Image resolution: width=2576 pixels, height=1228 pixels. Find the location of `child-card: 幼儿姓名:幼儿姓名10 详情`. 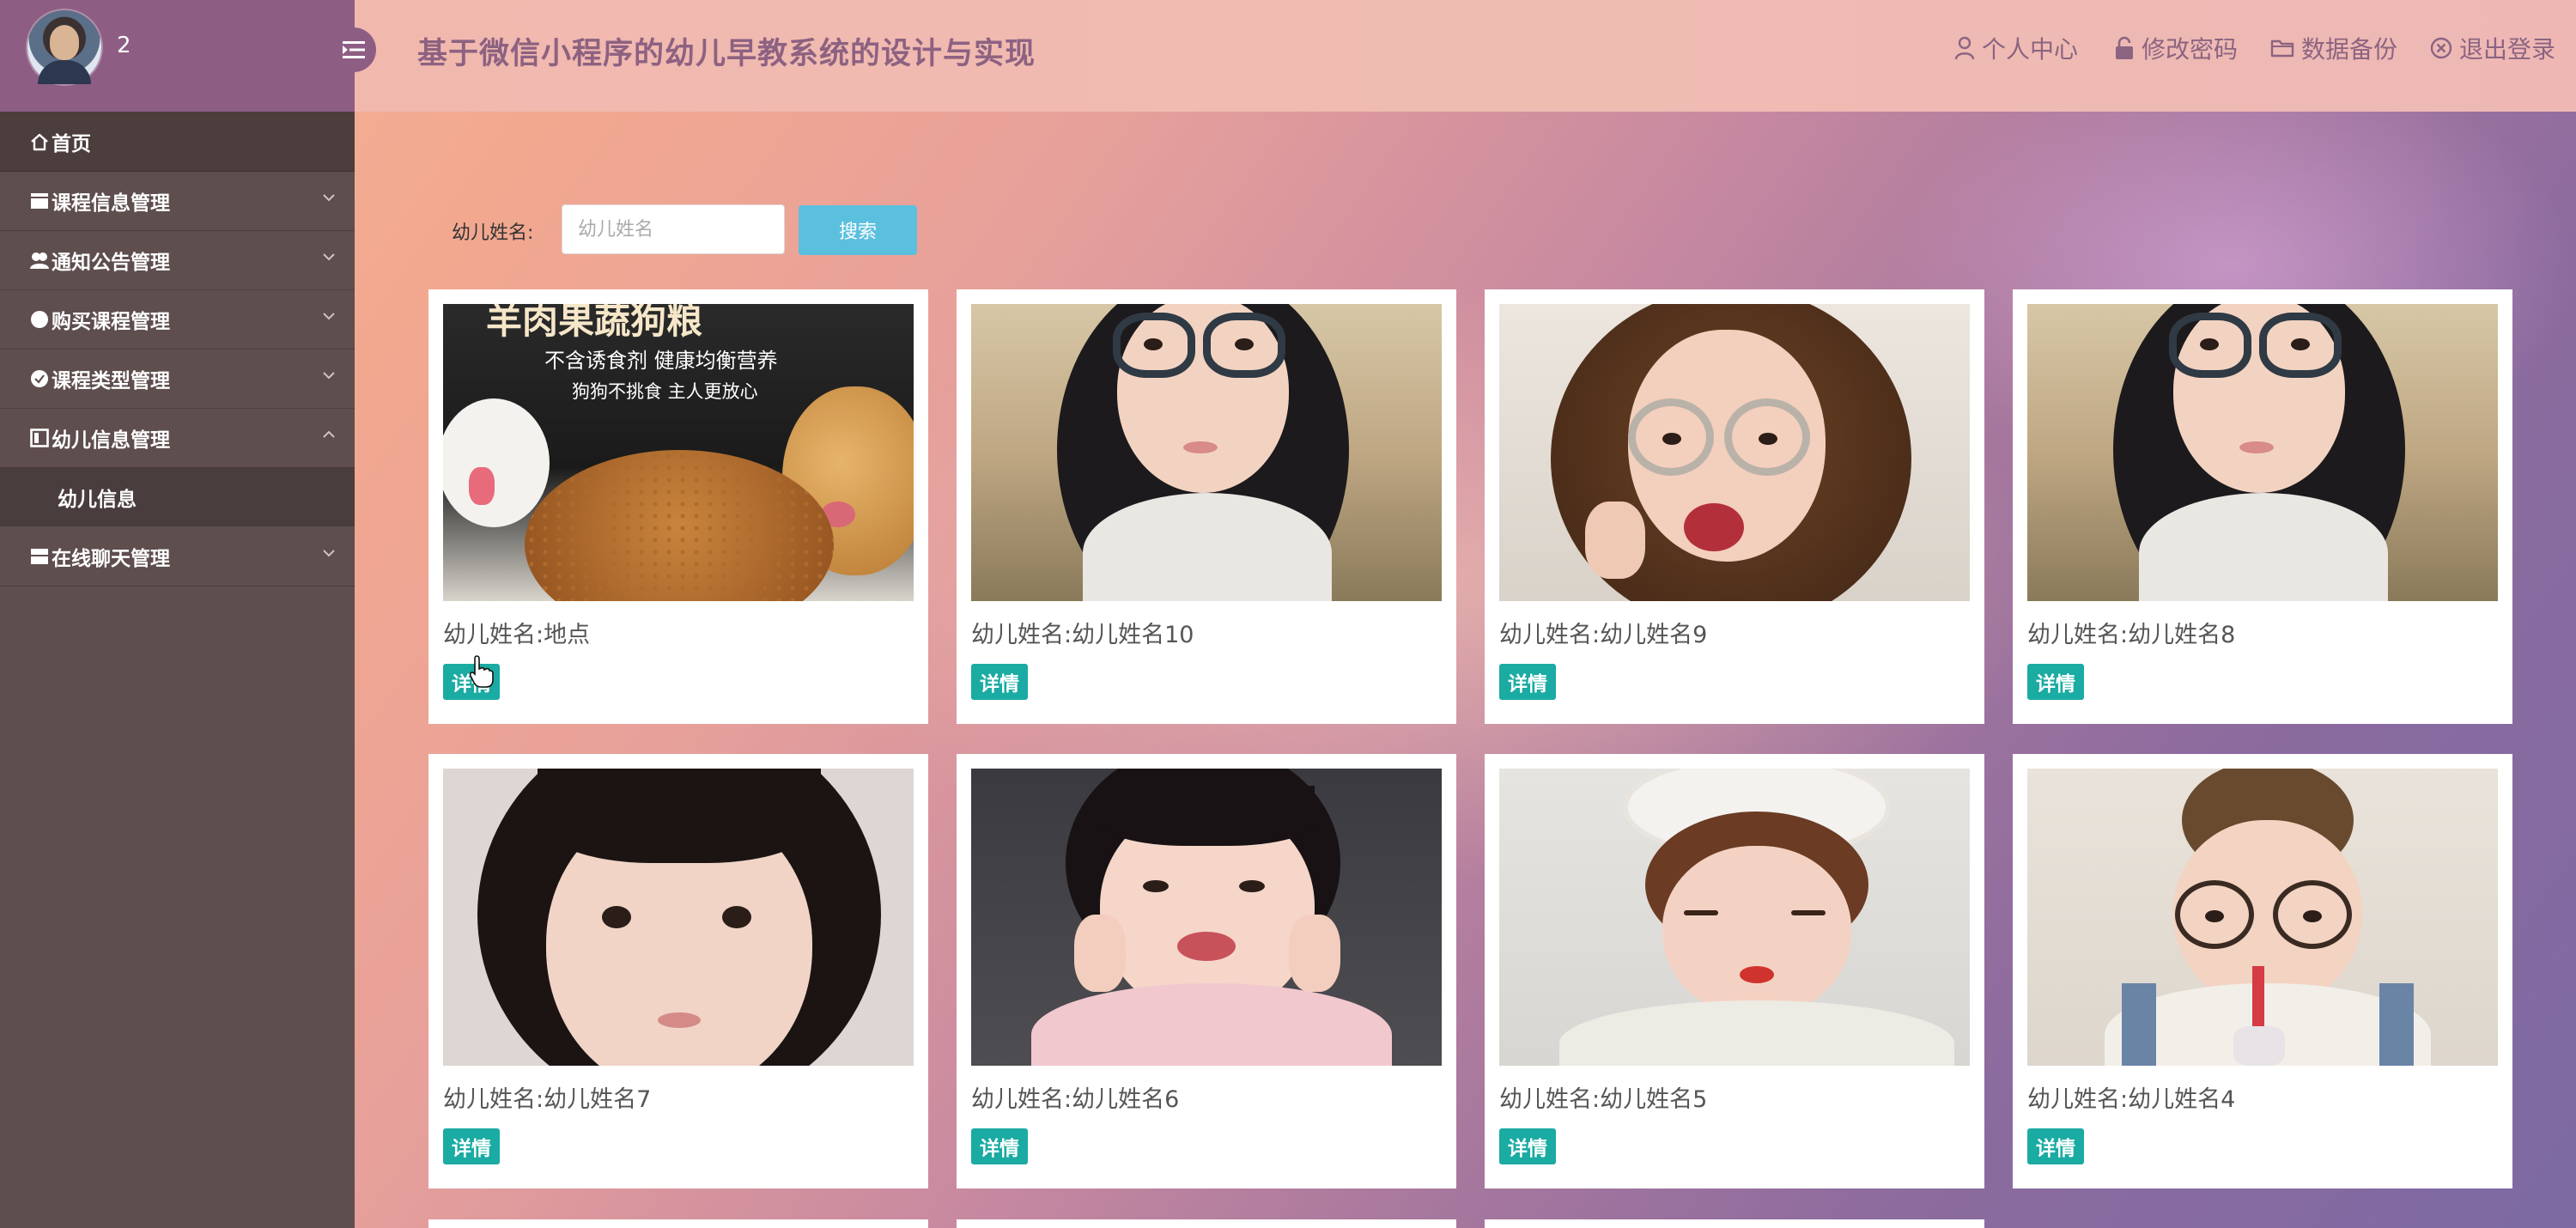

child-card: 幼儿姓名:幼儿姓名10 详情 is located at coordinates (1206, 507).